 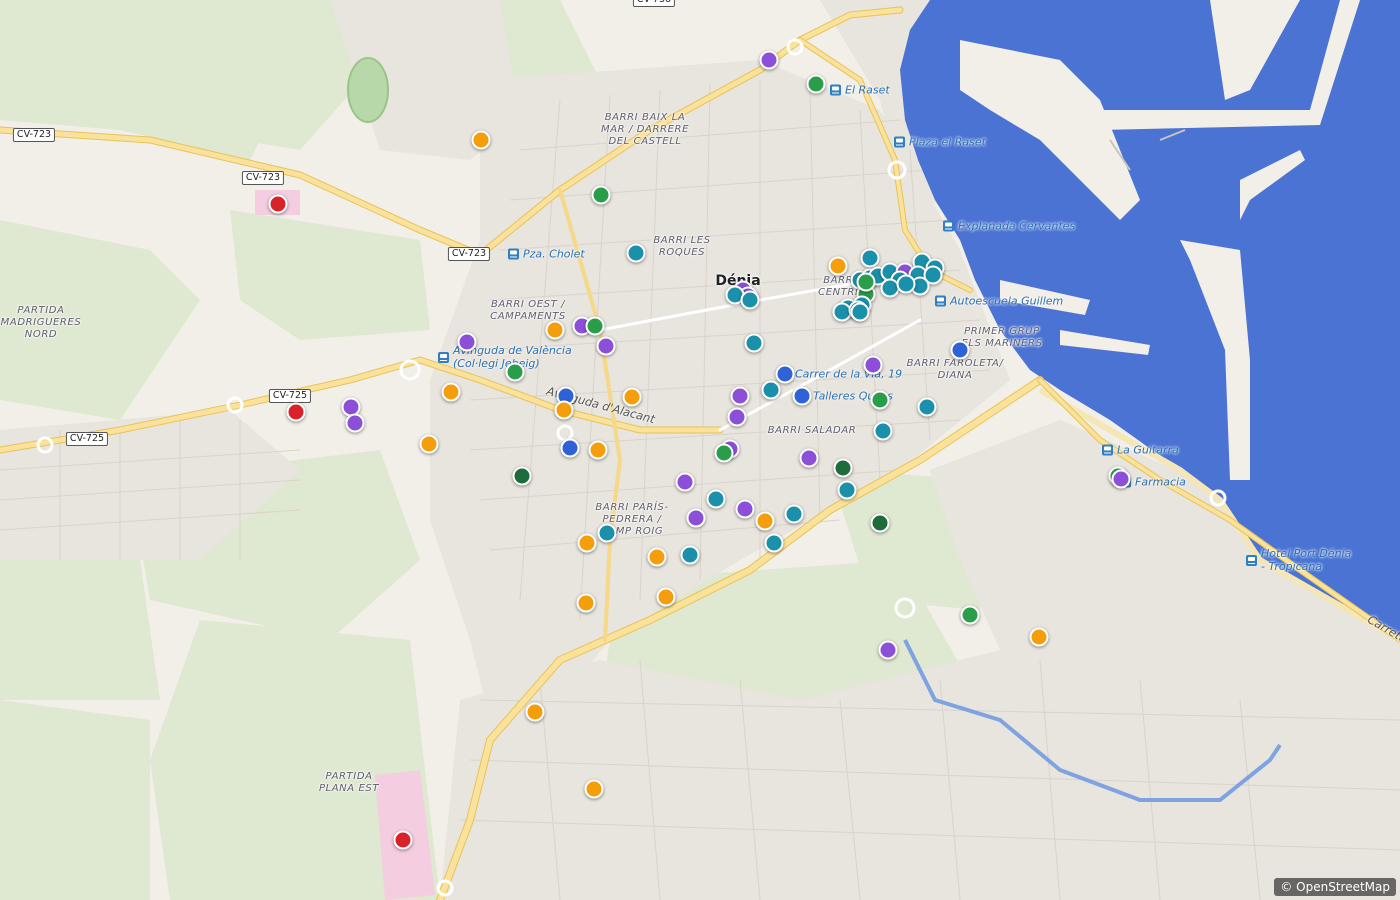 I want to click on road-shield-cv725a: CV-725, so click(x=290, y=396).